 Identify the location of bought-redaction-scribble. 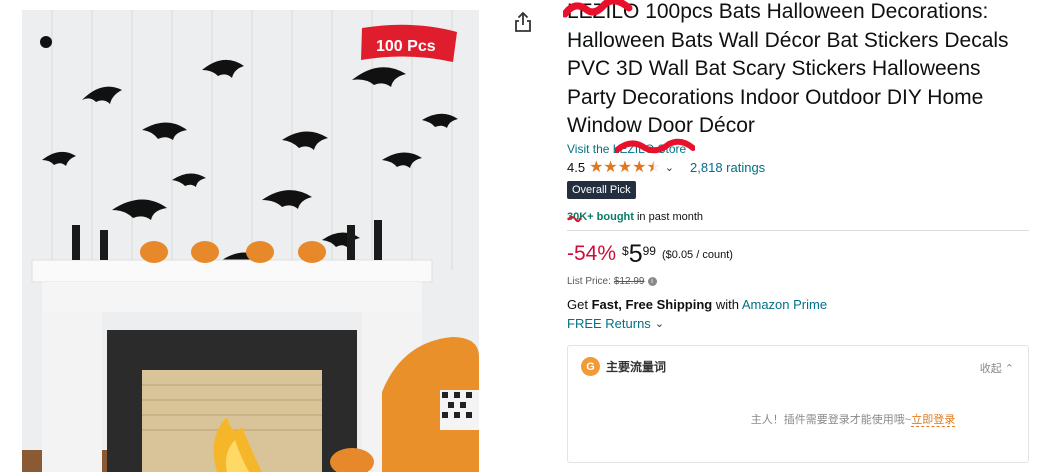
(574, 218).